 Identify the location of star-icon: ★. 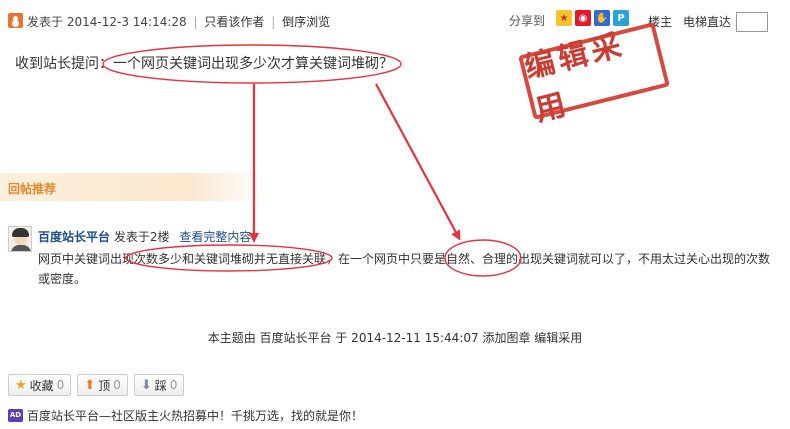
(21, 385).